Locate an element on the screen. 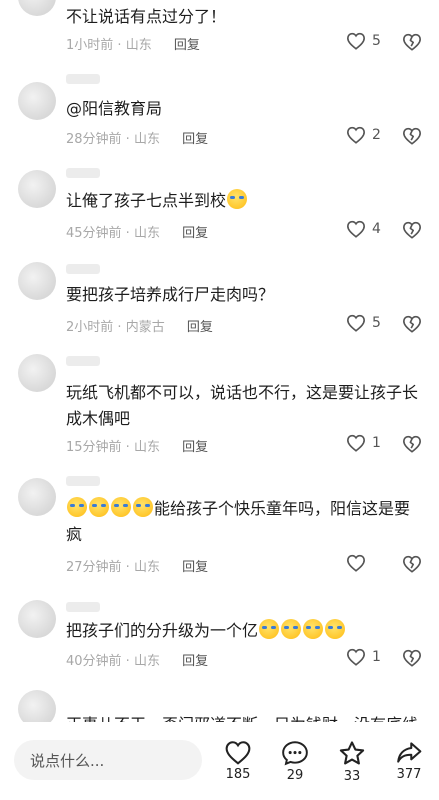 The width and height of the screenshot is (439, 800). like-button: 4 is located at coordinates (363, 229).